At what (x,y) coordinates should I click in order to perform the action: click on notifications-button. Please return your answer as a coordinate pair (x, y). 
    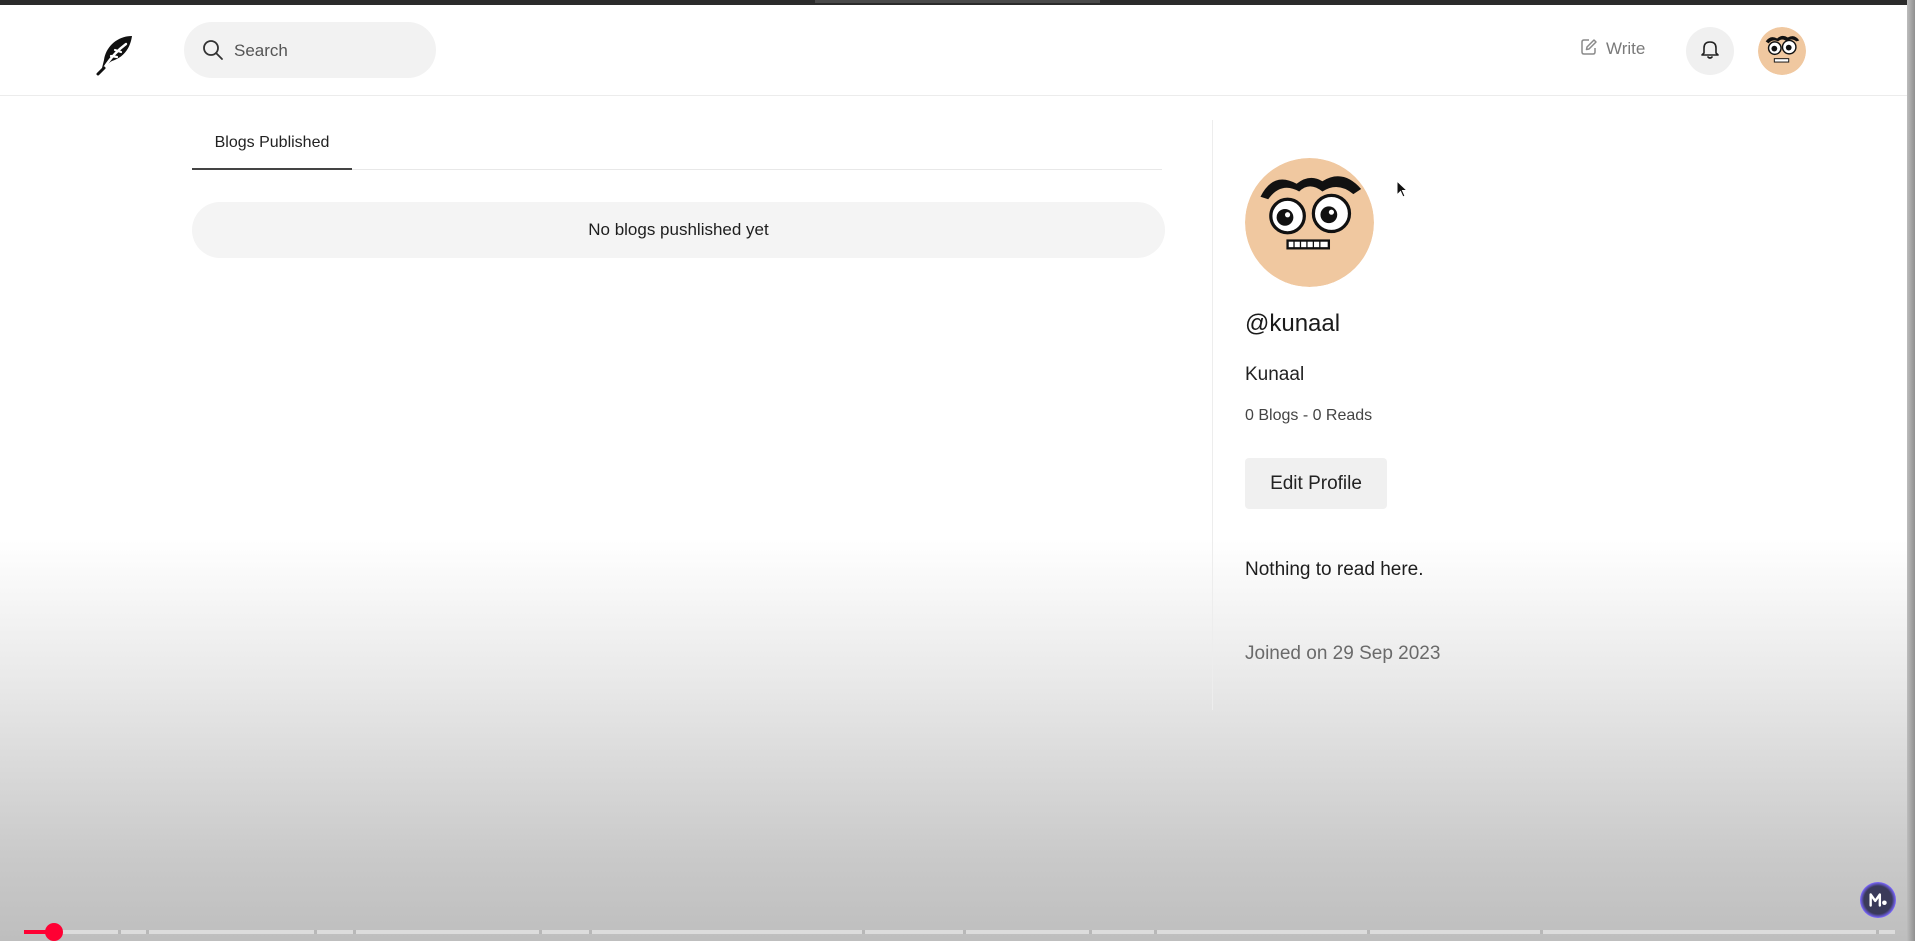
    Looking at the image, I should click on (1710, 51).